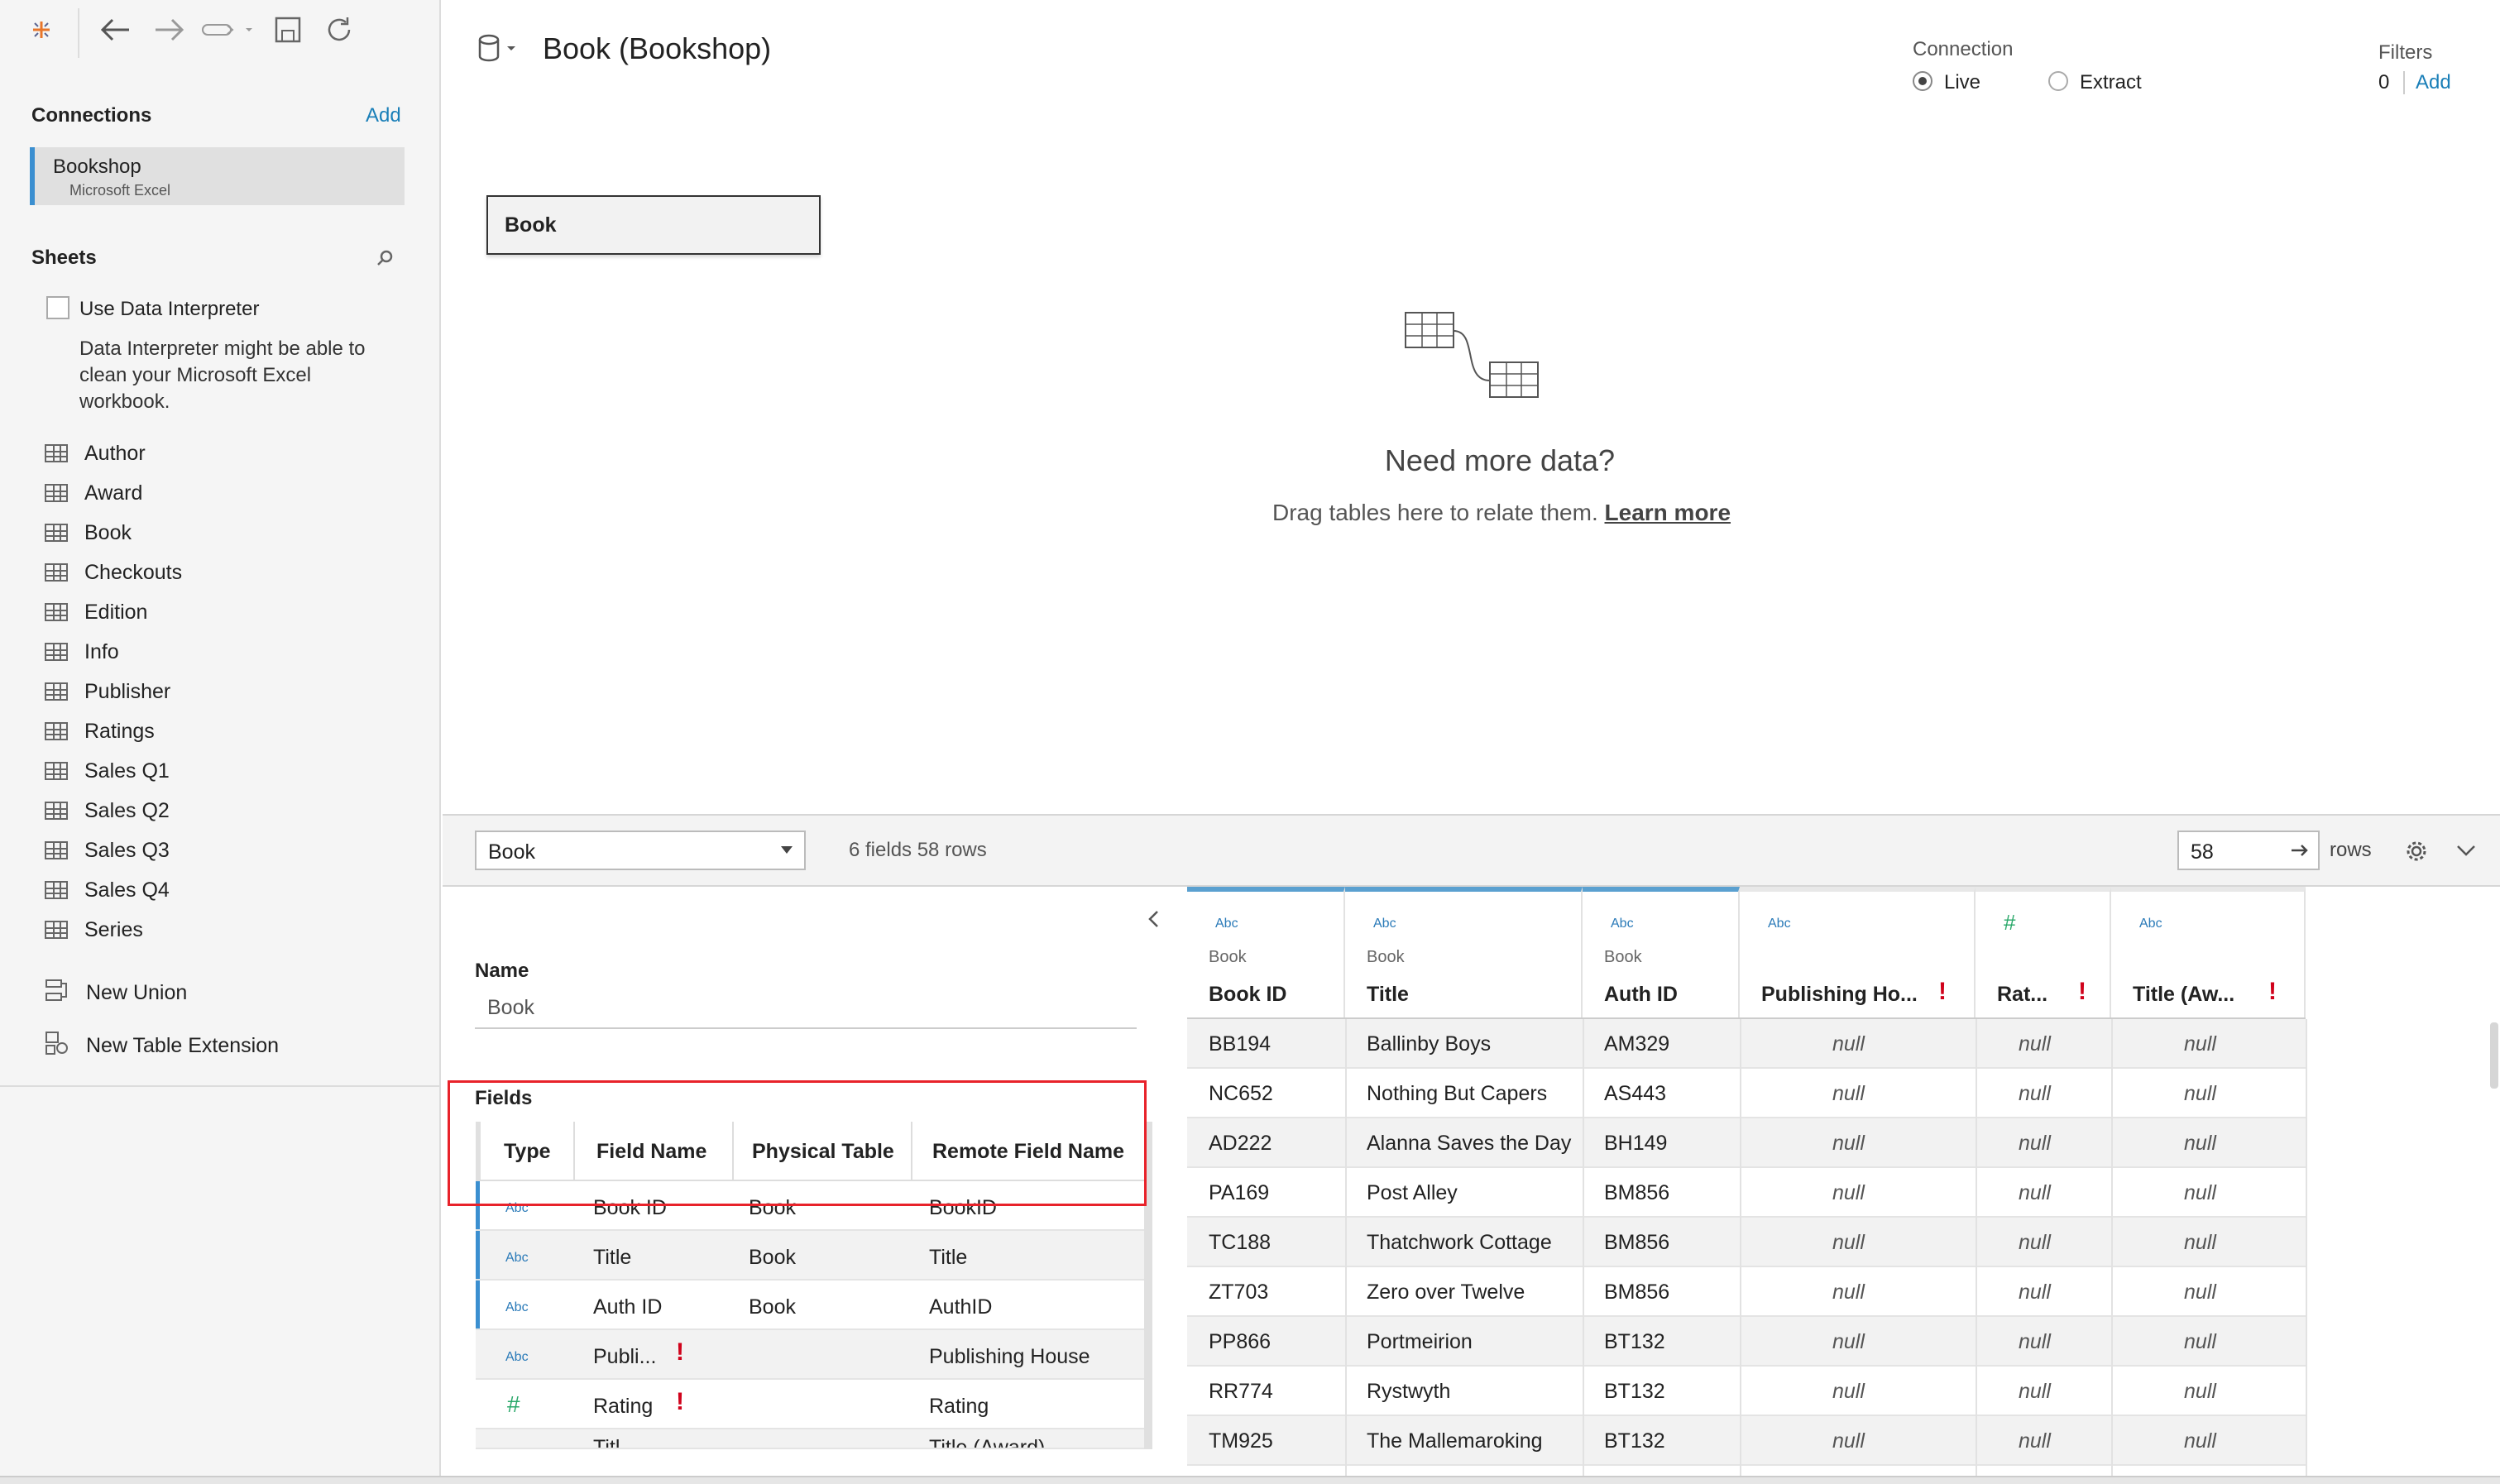 This screenshot has width=2500, height=1484. What do you see at coordinates (1668, 512) in the screenshot?
I see `learn-more-link: Learn more` at bounding box center [1668, 512].